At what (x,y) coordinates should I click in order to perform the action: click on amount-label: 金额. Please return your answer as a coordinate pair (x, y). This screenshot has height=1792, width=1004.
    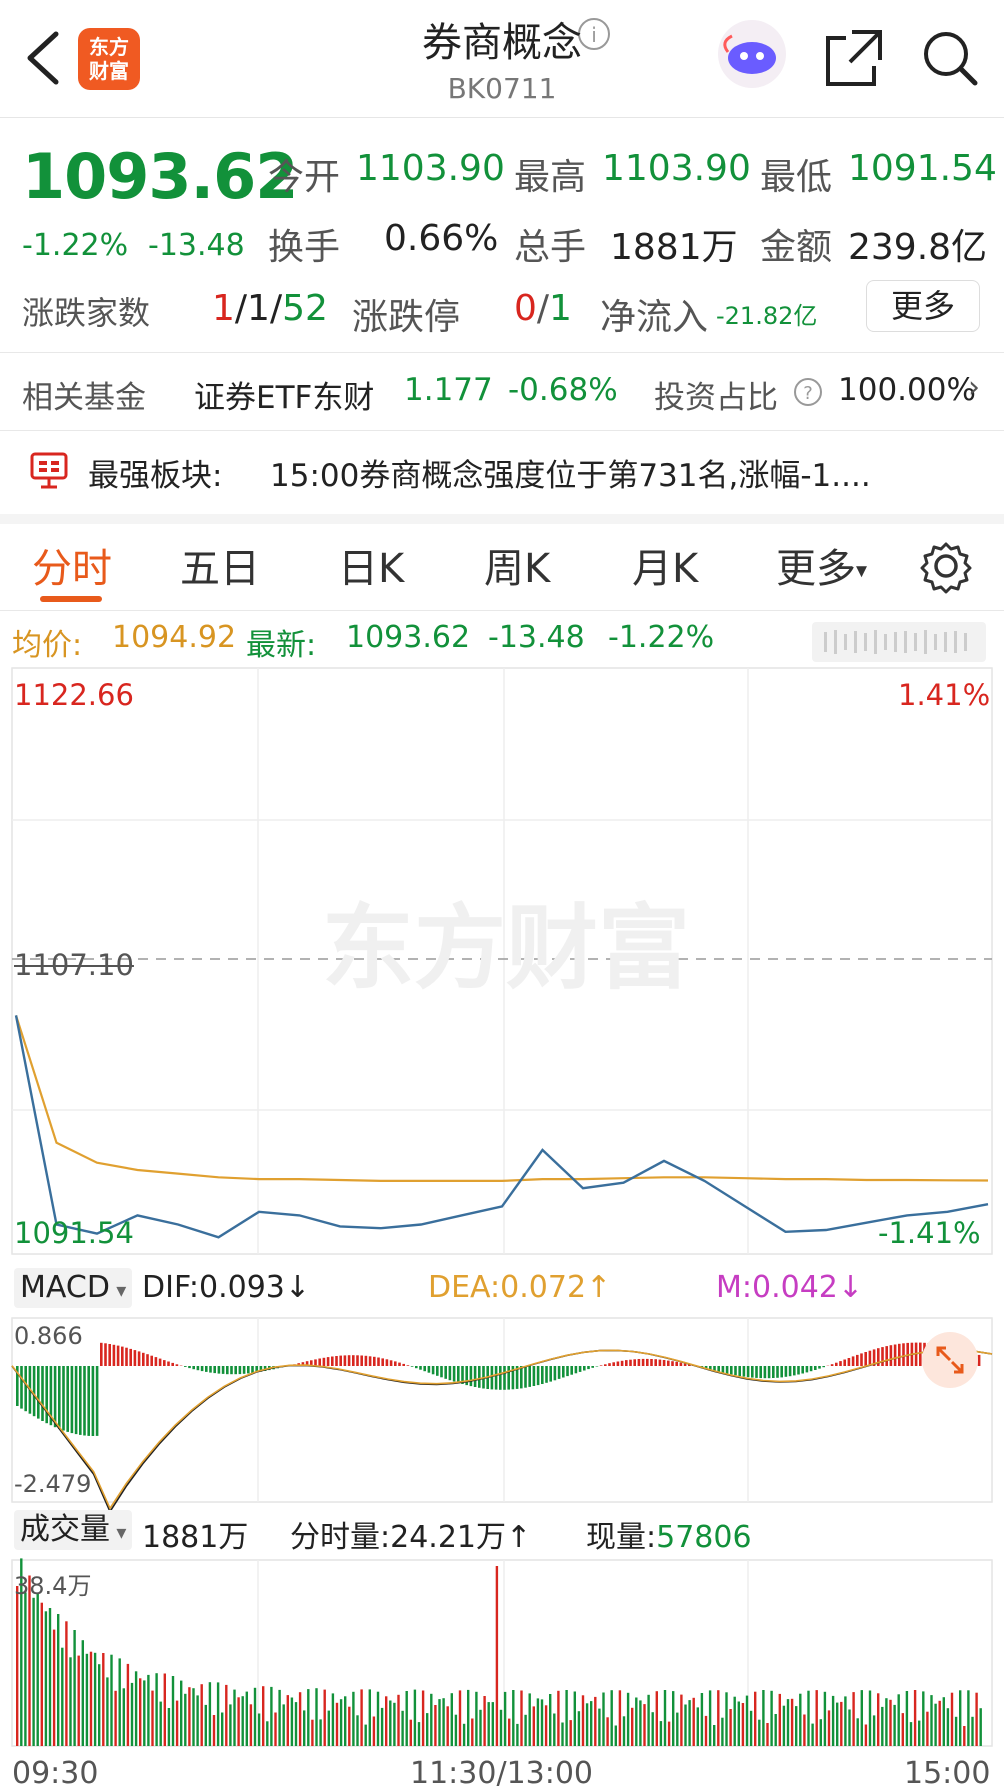
    Looking at the image, I should click on (796, 247).